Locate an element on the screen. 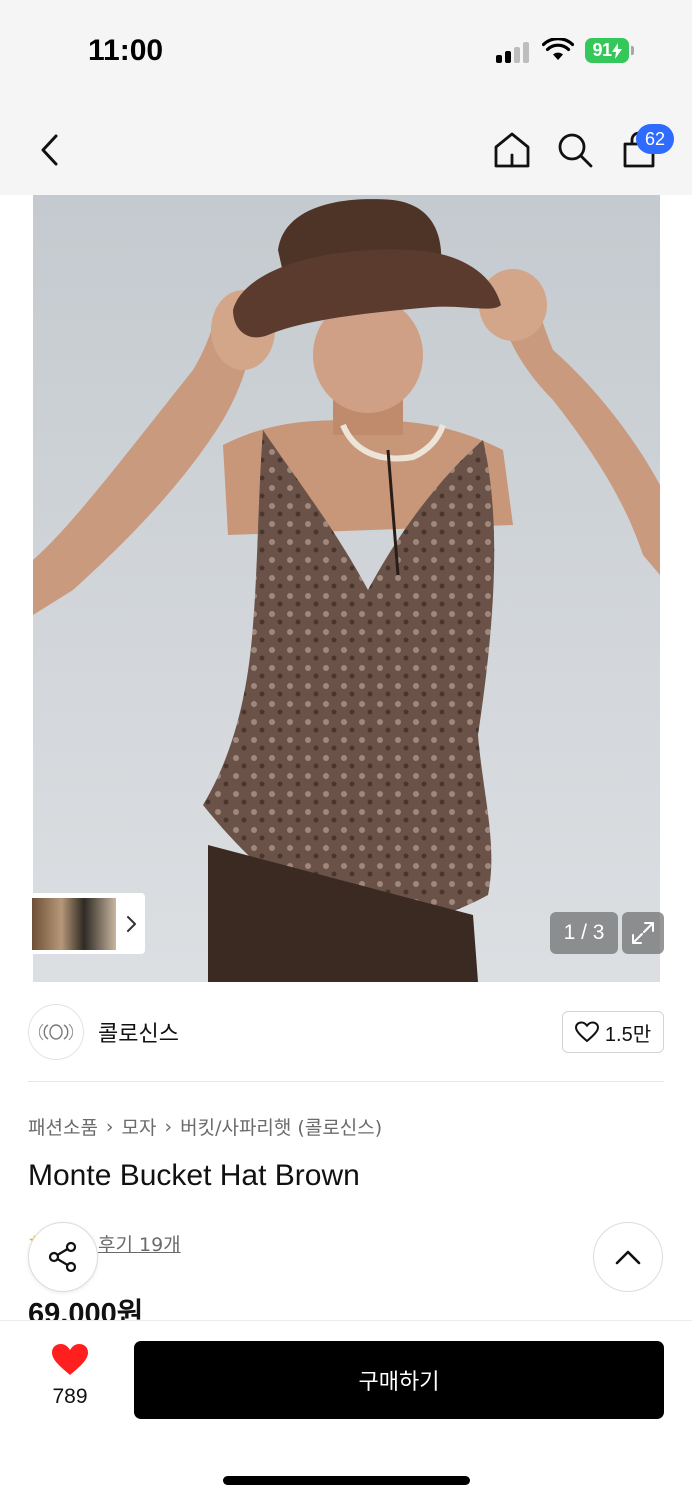 This screenshot has height=1500, width=692. expand-image-button is located at coordinates (643, 933).